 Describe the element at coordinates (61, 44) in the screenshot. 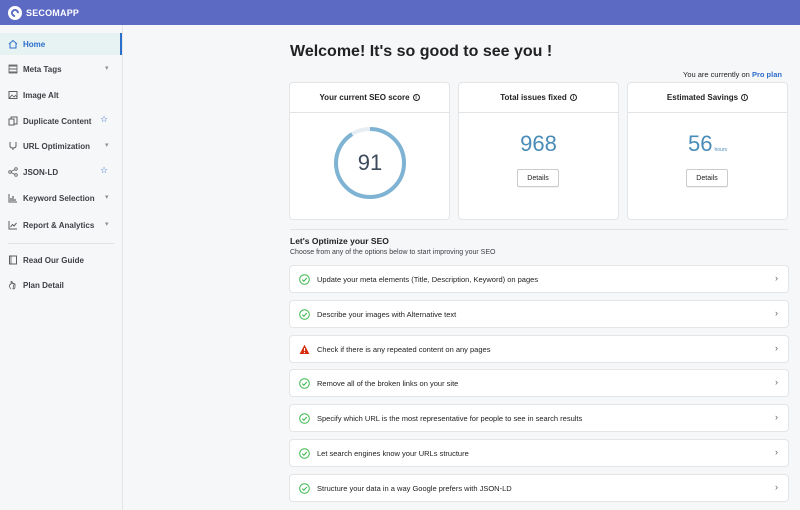

I see `sidebar-item-home: Home` at that location.